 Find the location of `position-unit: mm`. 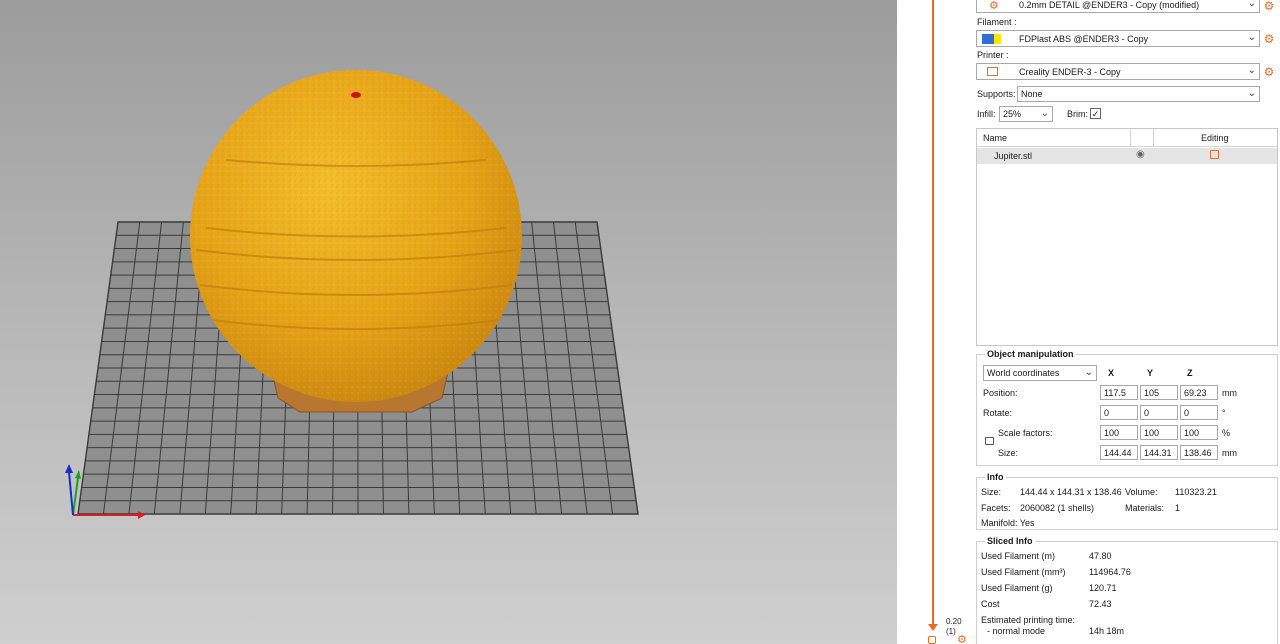

position-unit: mm is located at coordinates (1229, 393).